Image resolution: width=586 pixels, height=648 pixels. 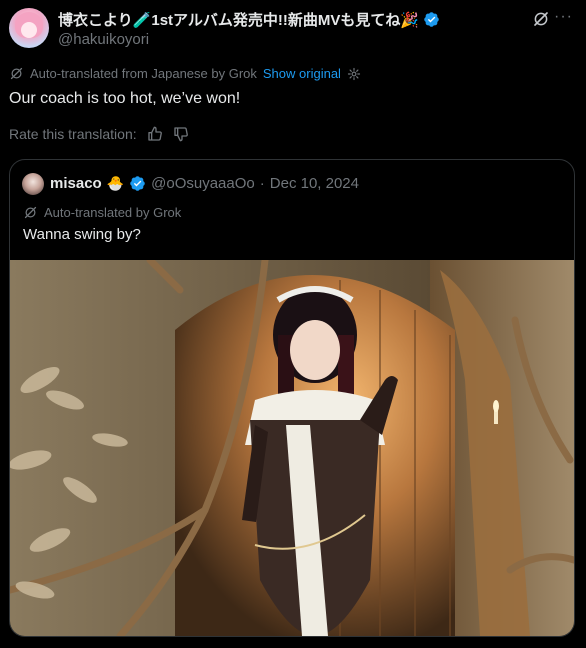 What do you see at coordinates (354, 74) in the screenshot?
I see `gear-icon` at bounding box center [354, 74].